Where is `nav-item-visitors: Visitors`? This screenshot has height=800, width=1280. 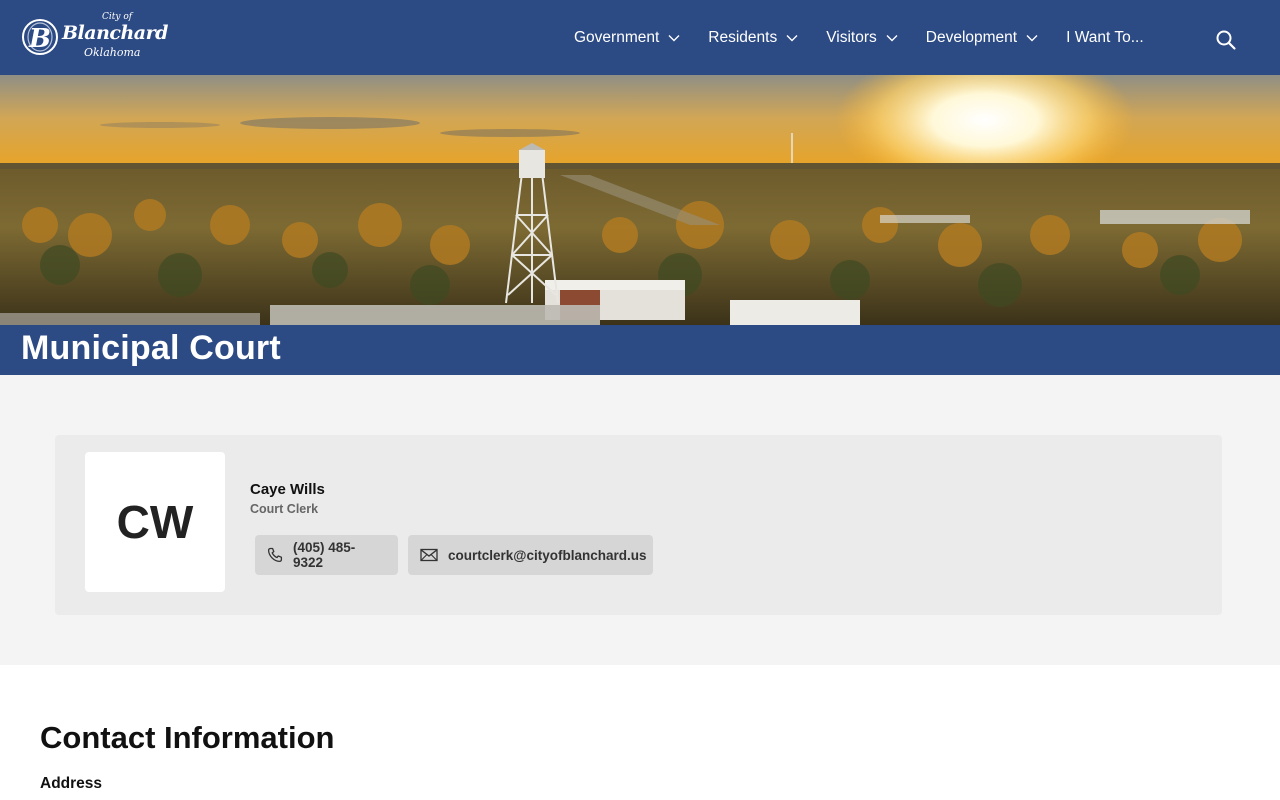 nav-item-visitors: Visitors is located at coordinates (862, 38).